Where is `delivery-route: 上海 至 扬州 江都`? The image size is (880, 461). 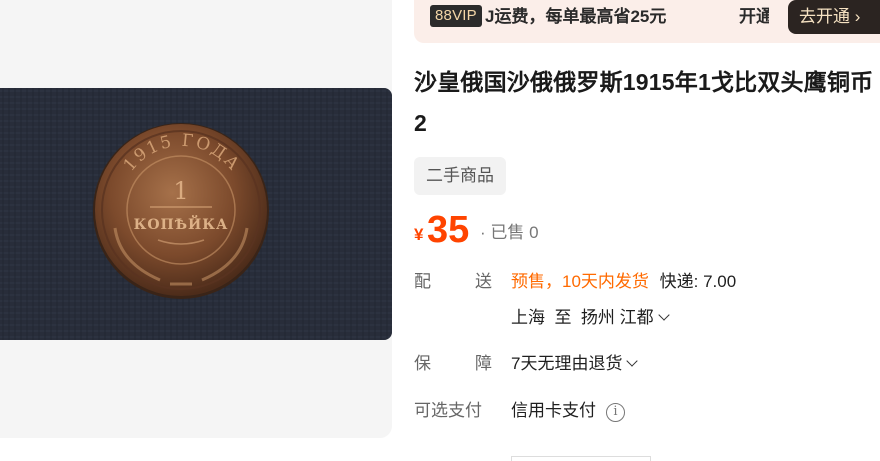
delivery-route: 上海 至 扬州 江都 is located at coordinates (590, 318).